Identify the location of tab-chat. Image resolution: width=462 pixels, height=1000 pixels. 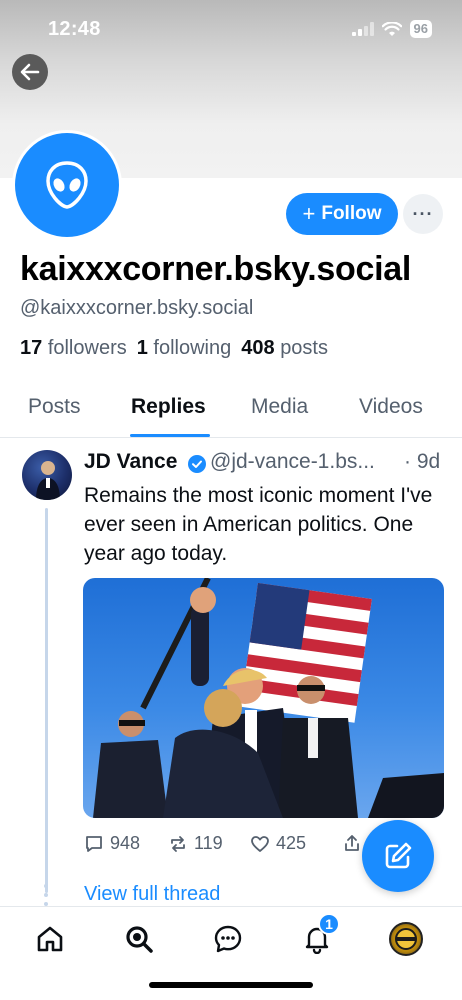
(228, 939).